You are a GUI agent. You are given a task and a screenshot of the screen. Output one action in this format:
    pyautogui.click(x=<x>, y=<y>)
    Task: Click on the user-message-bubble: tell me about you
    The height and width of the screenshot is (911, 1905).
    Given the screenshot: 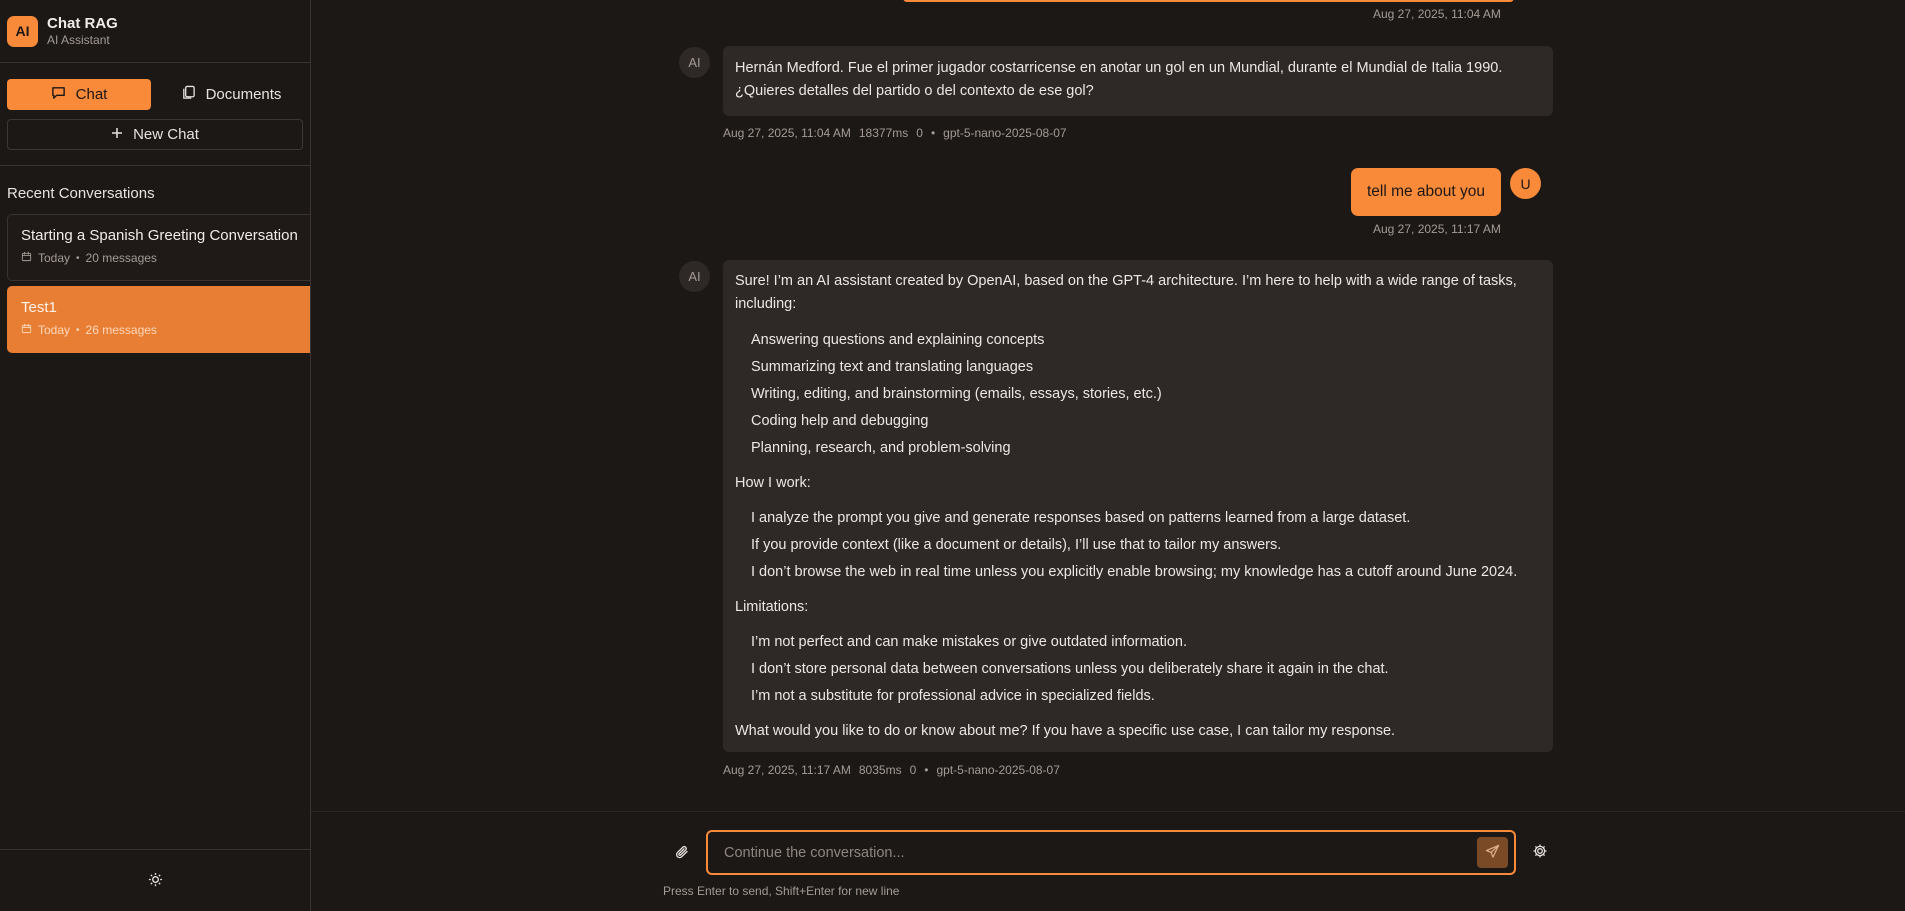 What is the action you would take?
    pyautogui.click(x=1426, y=192)
    